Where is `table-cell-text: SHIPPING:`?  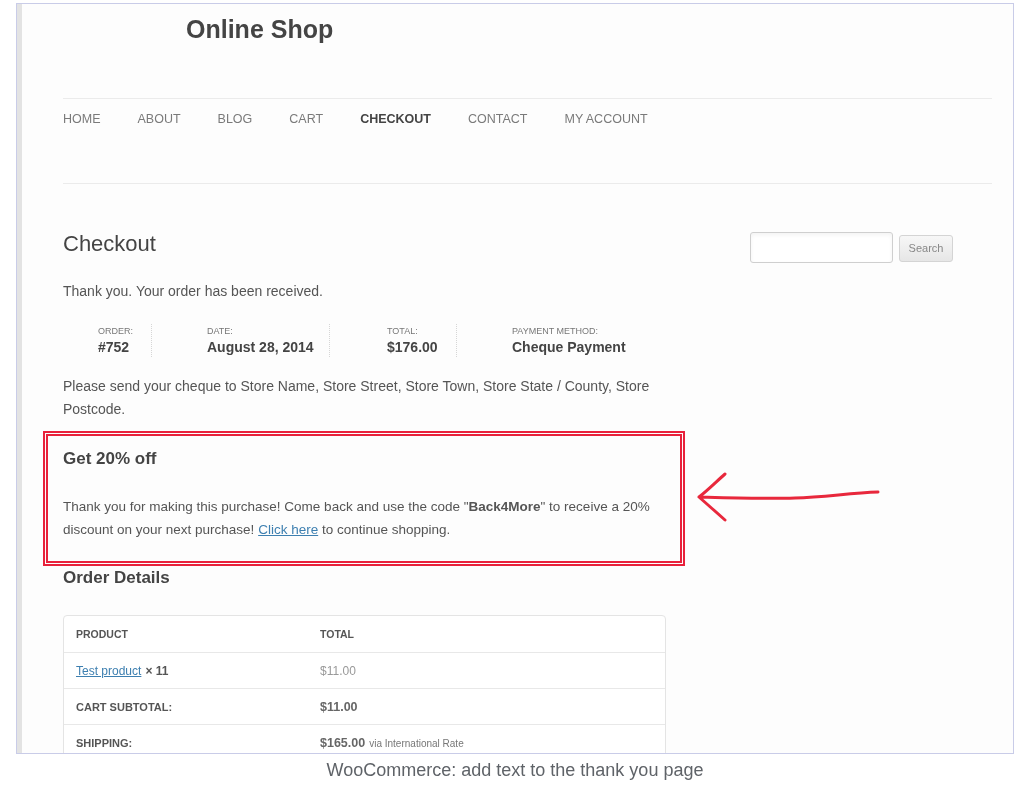 table-cell-text: SHIPPING: is located at coordinates (104, 743).